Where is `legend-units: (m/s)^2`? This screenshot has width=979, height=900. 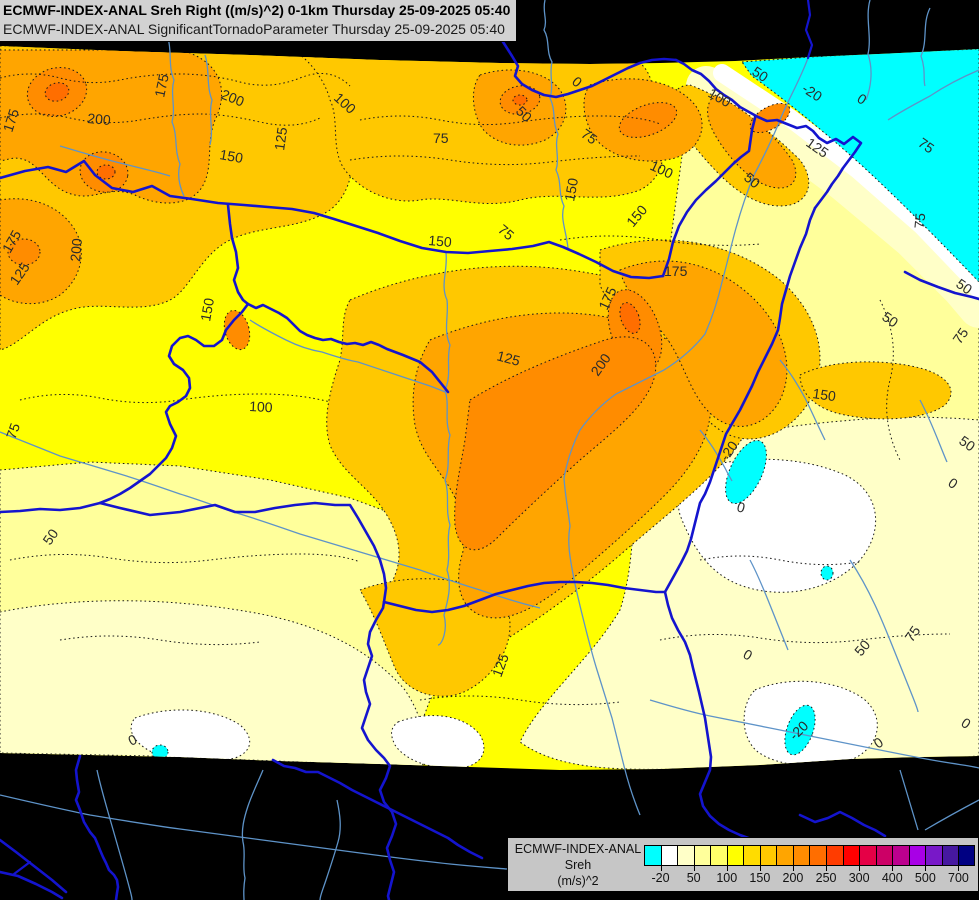
legend-units: (m/s)^2 is located at coordinates (578, 881).